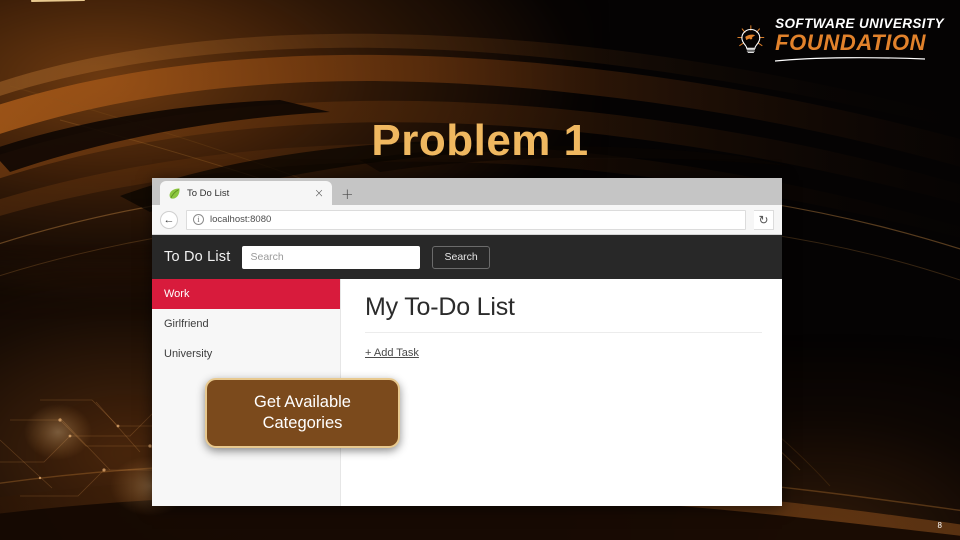 Image resolution: width=960 pixels, height=540 pixels. I want to click on search-input, so click(331, 257).